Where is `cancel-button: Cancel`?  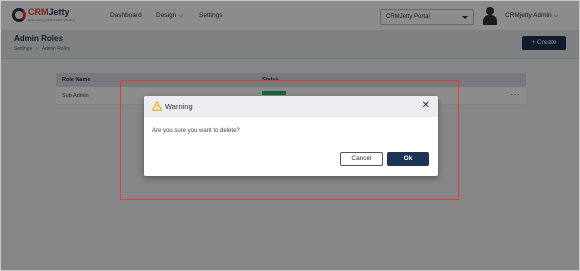
cancel-button: Cancel is located at coordinates (361, 159).